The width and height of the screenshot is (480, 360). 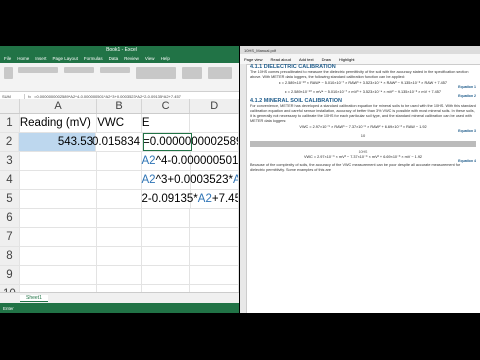 I want to click on tab-home: Home, so click(x=23, y=58).